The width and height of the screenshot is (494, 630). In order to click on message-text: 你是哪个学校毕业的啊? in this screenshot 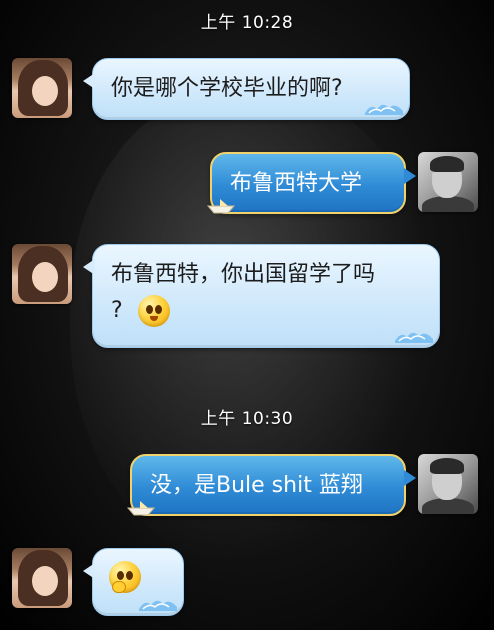, I will do `click(227, 88)`.